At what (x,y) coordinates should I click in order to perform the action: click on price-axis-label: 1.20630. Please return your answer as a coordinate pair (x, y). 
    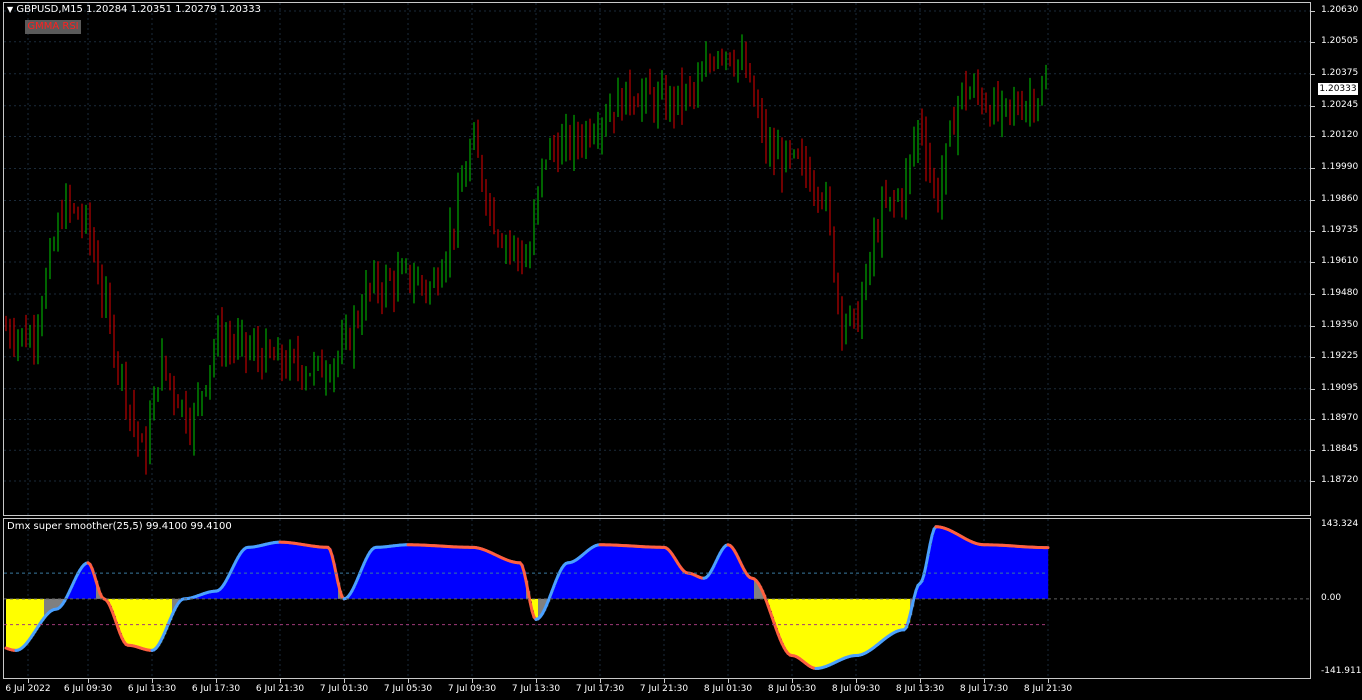
    Looking at the image, I should click on (1340, 10).